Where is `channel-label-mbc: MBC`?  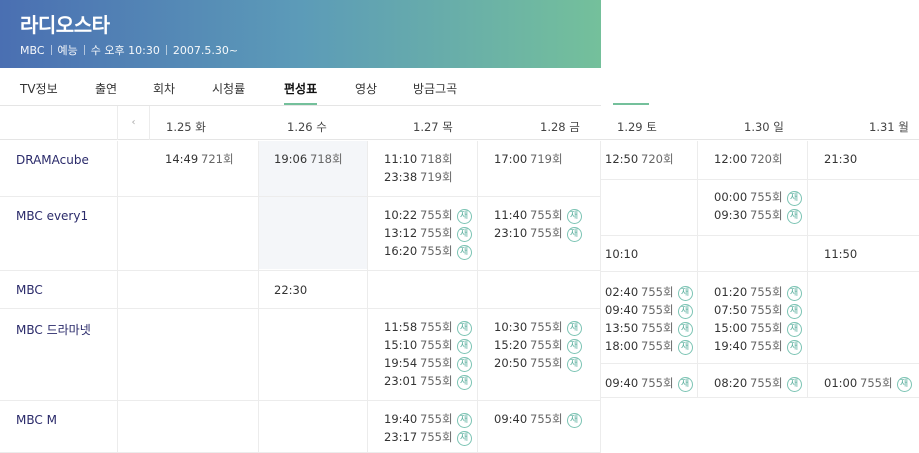
channel-label-mbc: MBC is located at coordinates (29, 290).